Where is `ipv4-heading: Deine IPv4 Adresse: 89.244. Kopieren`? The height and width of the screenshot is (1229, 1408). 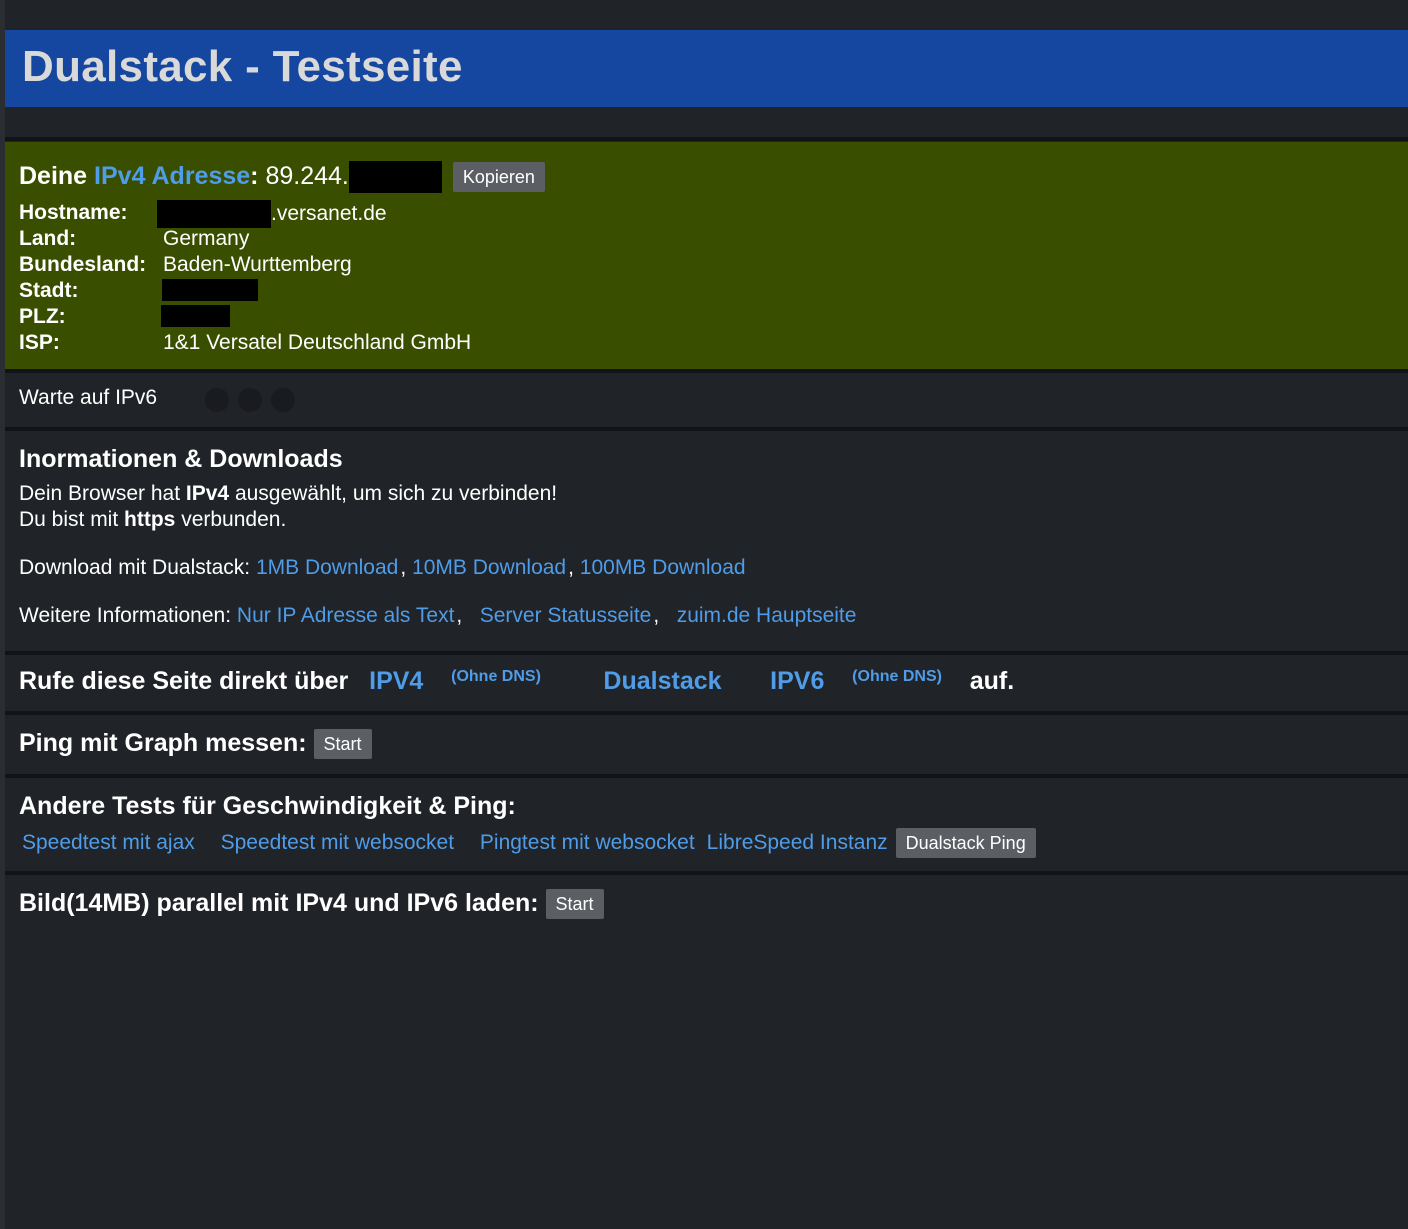 ipv4-heading: Deine IPv4 Adresse: 89.244. Kopieren is located at coordinates (282, 177).